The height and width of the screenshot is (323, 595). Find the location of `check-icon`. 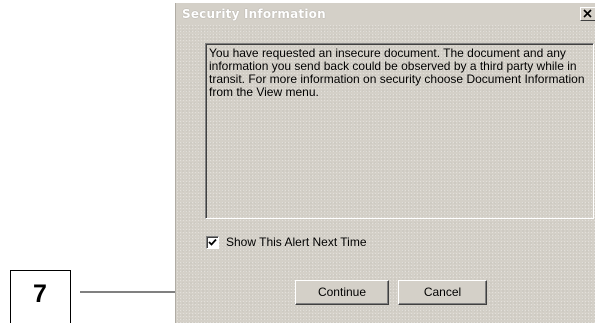

check-icon is located at coordinates (212, 242).